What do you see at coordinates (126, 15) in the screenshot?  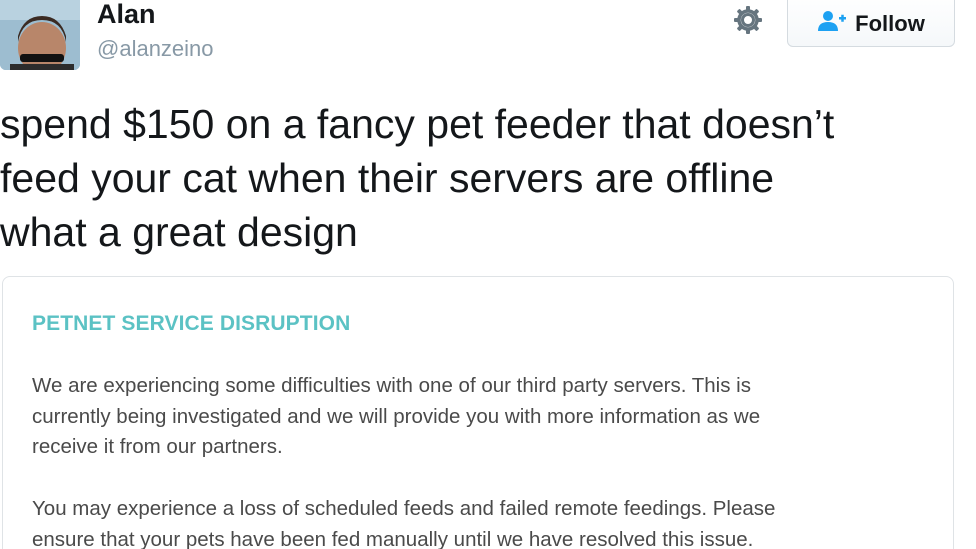 I see `display-name: Alan` at bounding box center [126, 15].